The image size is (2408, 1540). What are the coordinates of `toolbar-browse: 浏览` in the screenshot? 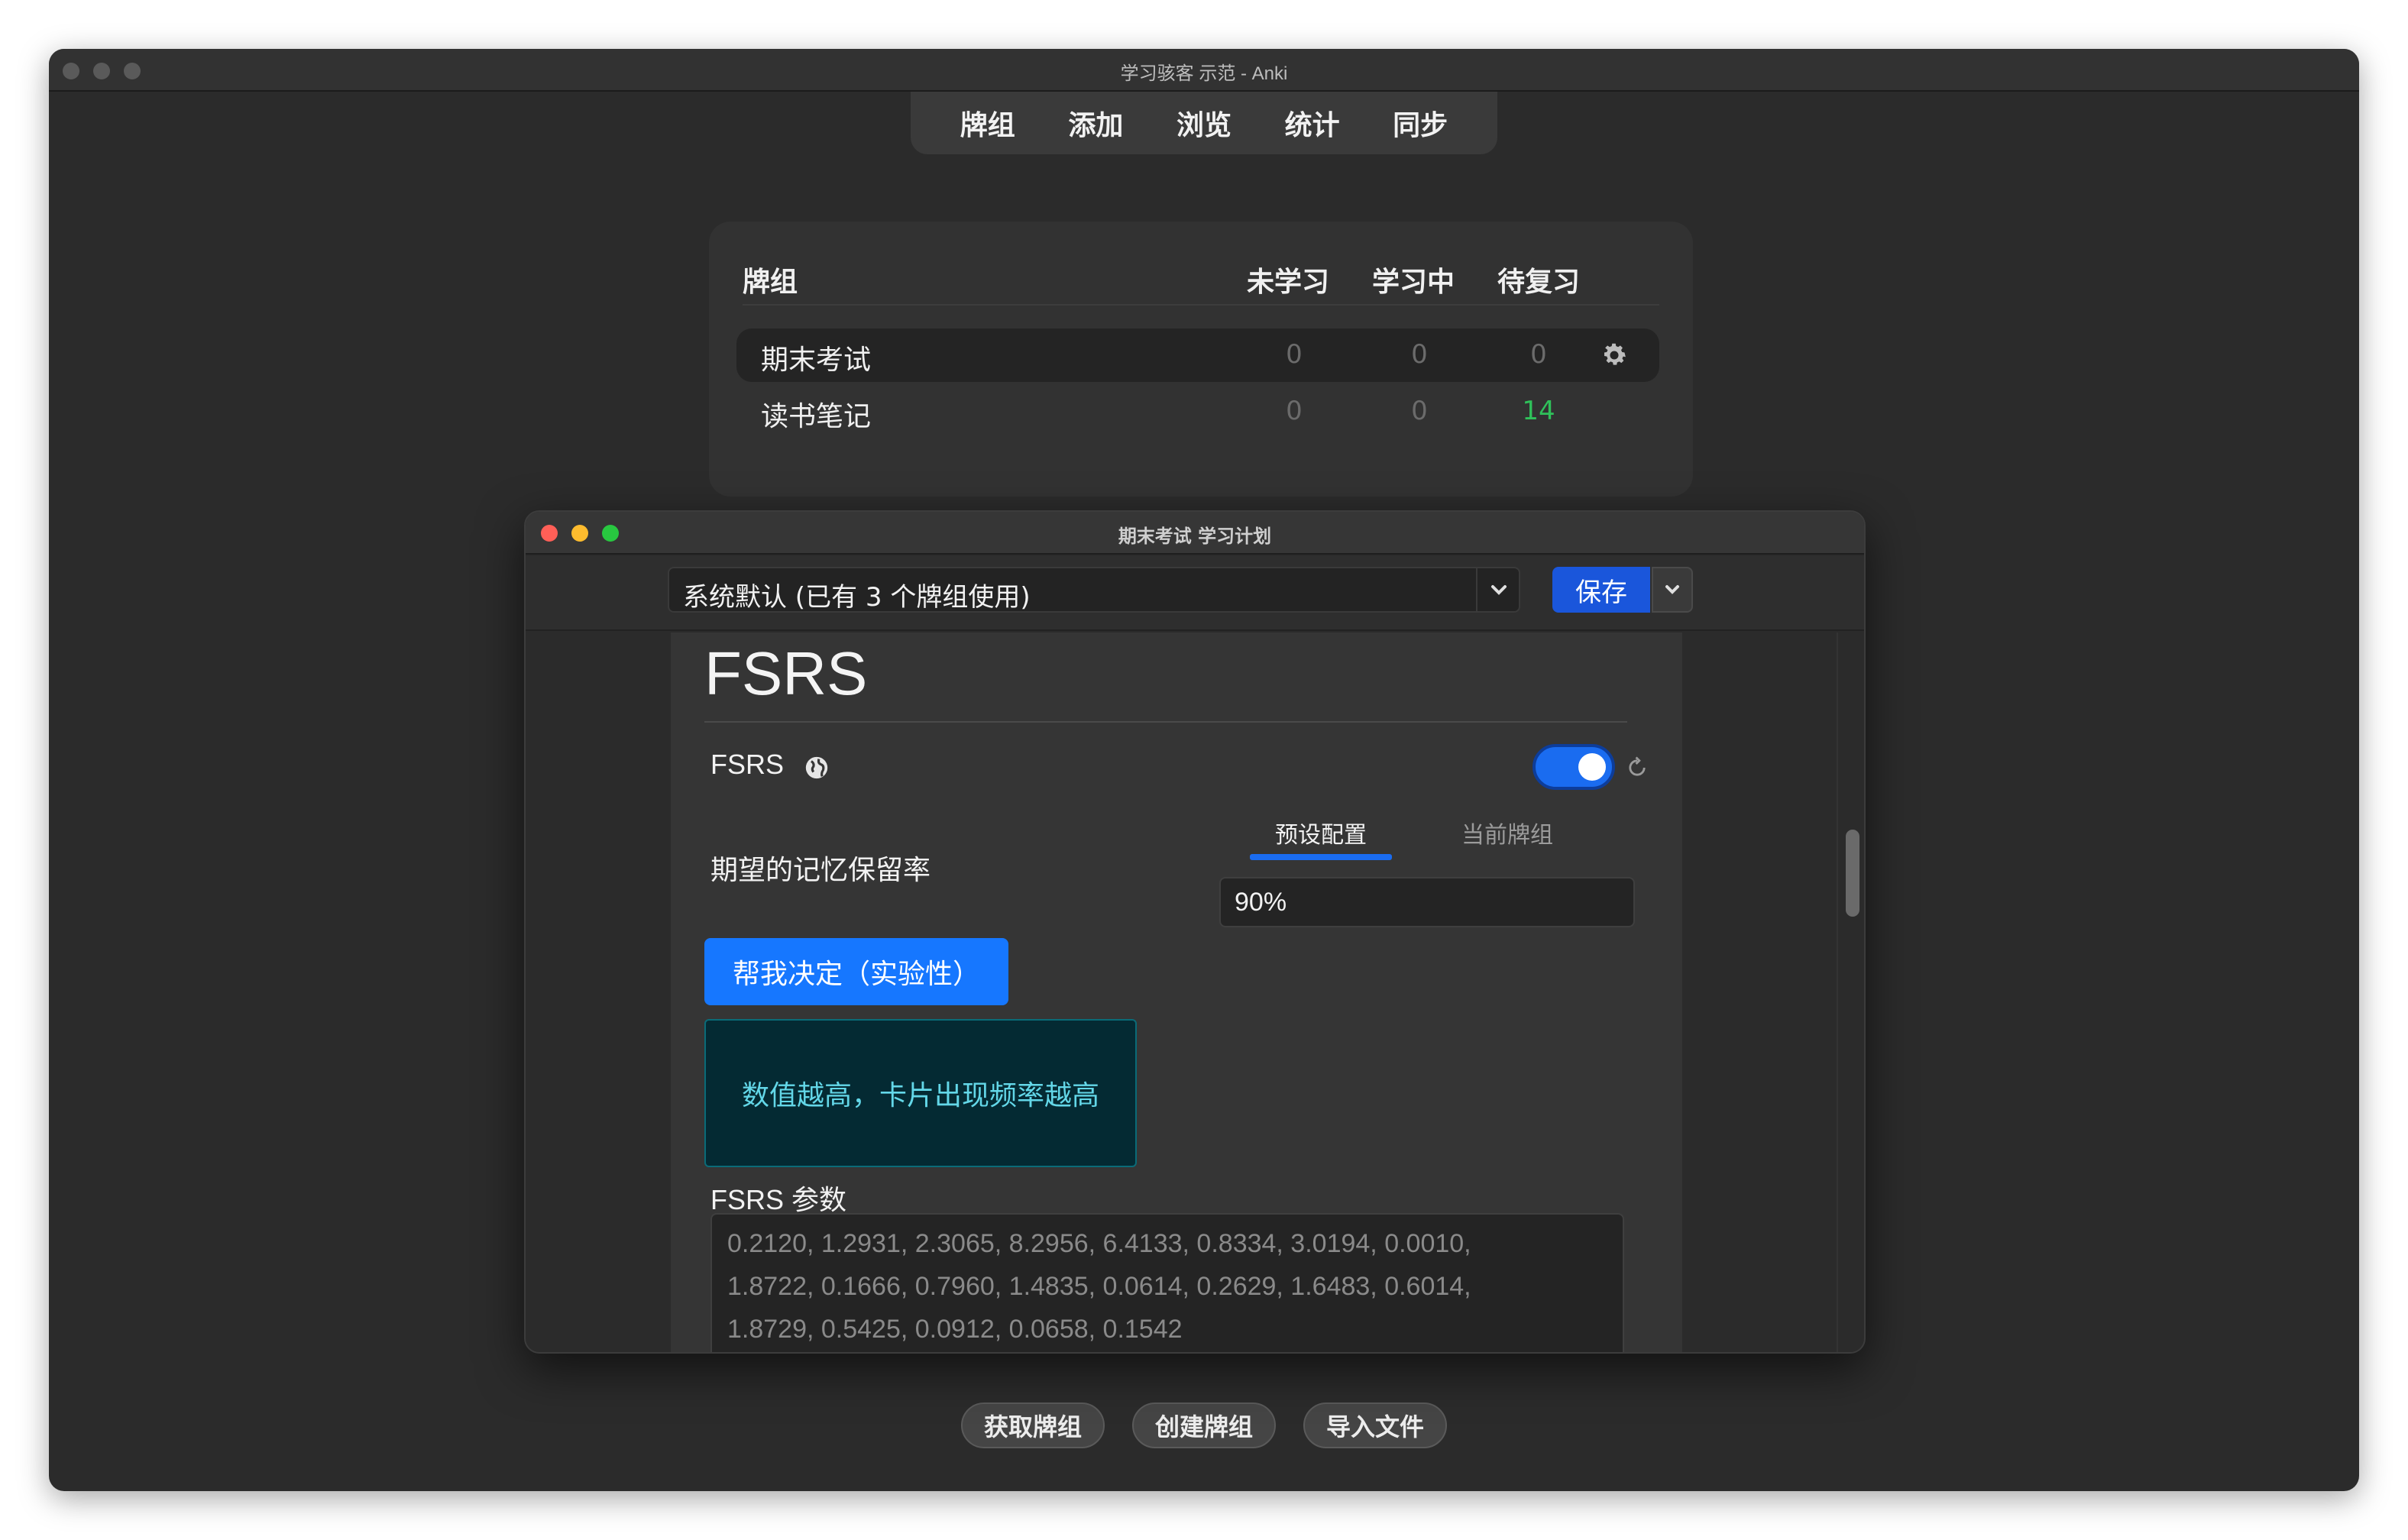 It's located at (1204, 123).